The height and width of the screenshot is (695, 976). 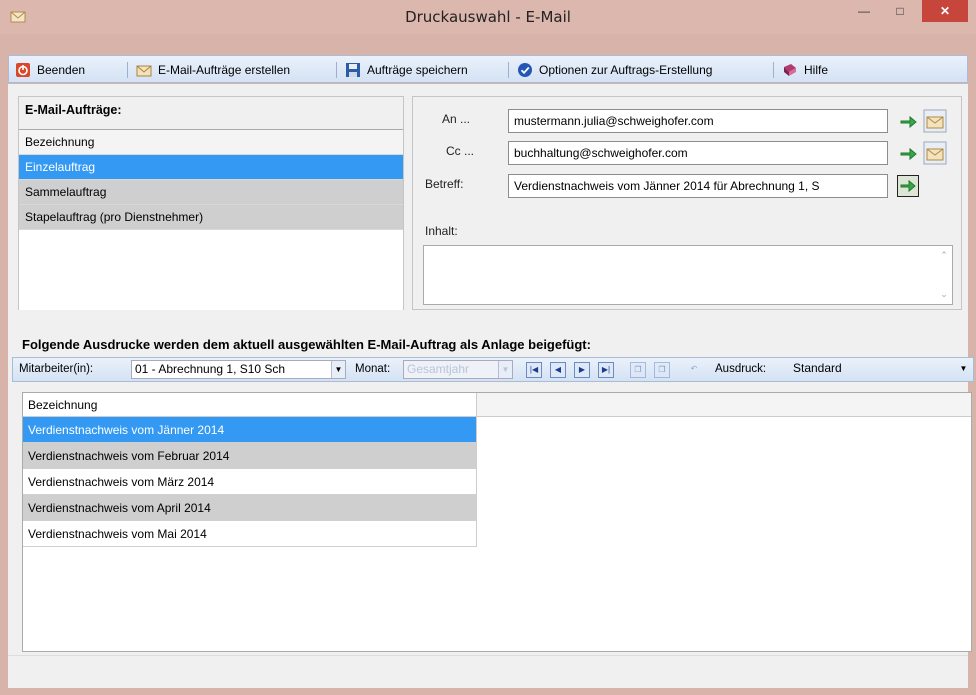 What do you see at coordinates (23, 70) in the screenshot?
I see `power-icon` at bounding box center [23, 70].